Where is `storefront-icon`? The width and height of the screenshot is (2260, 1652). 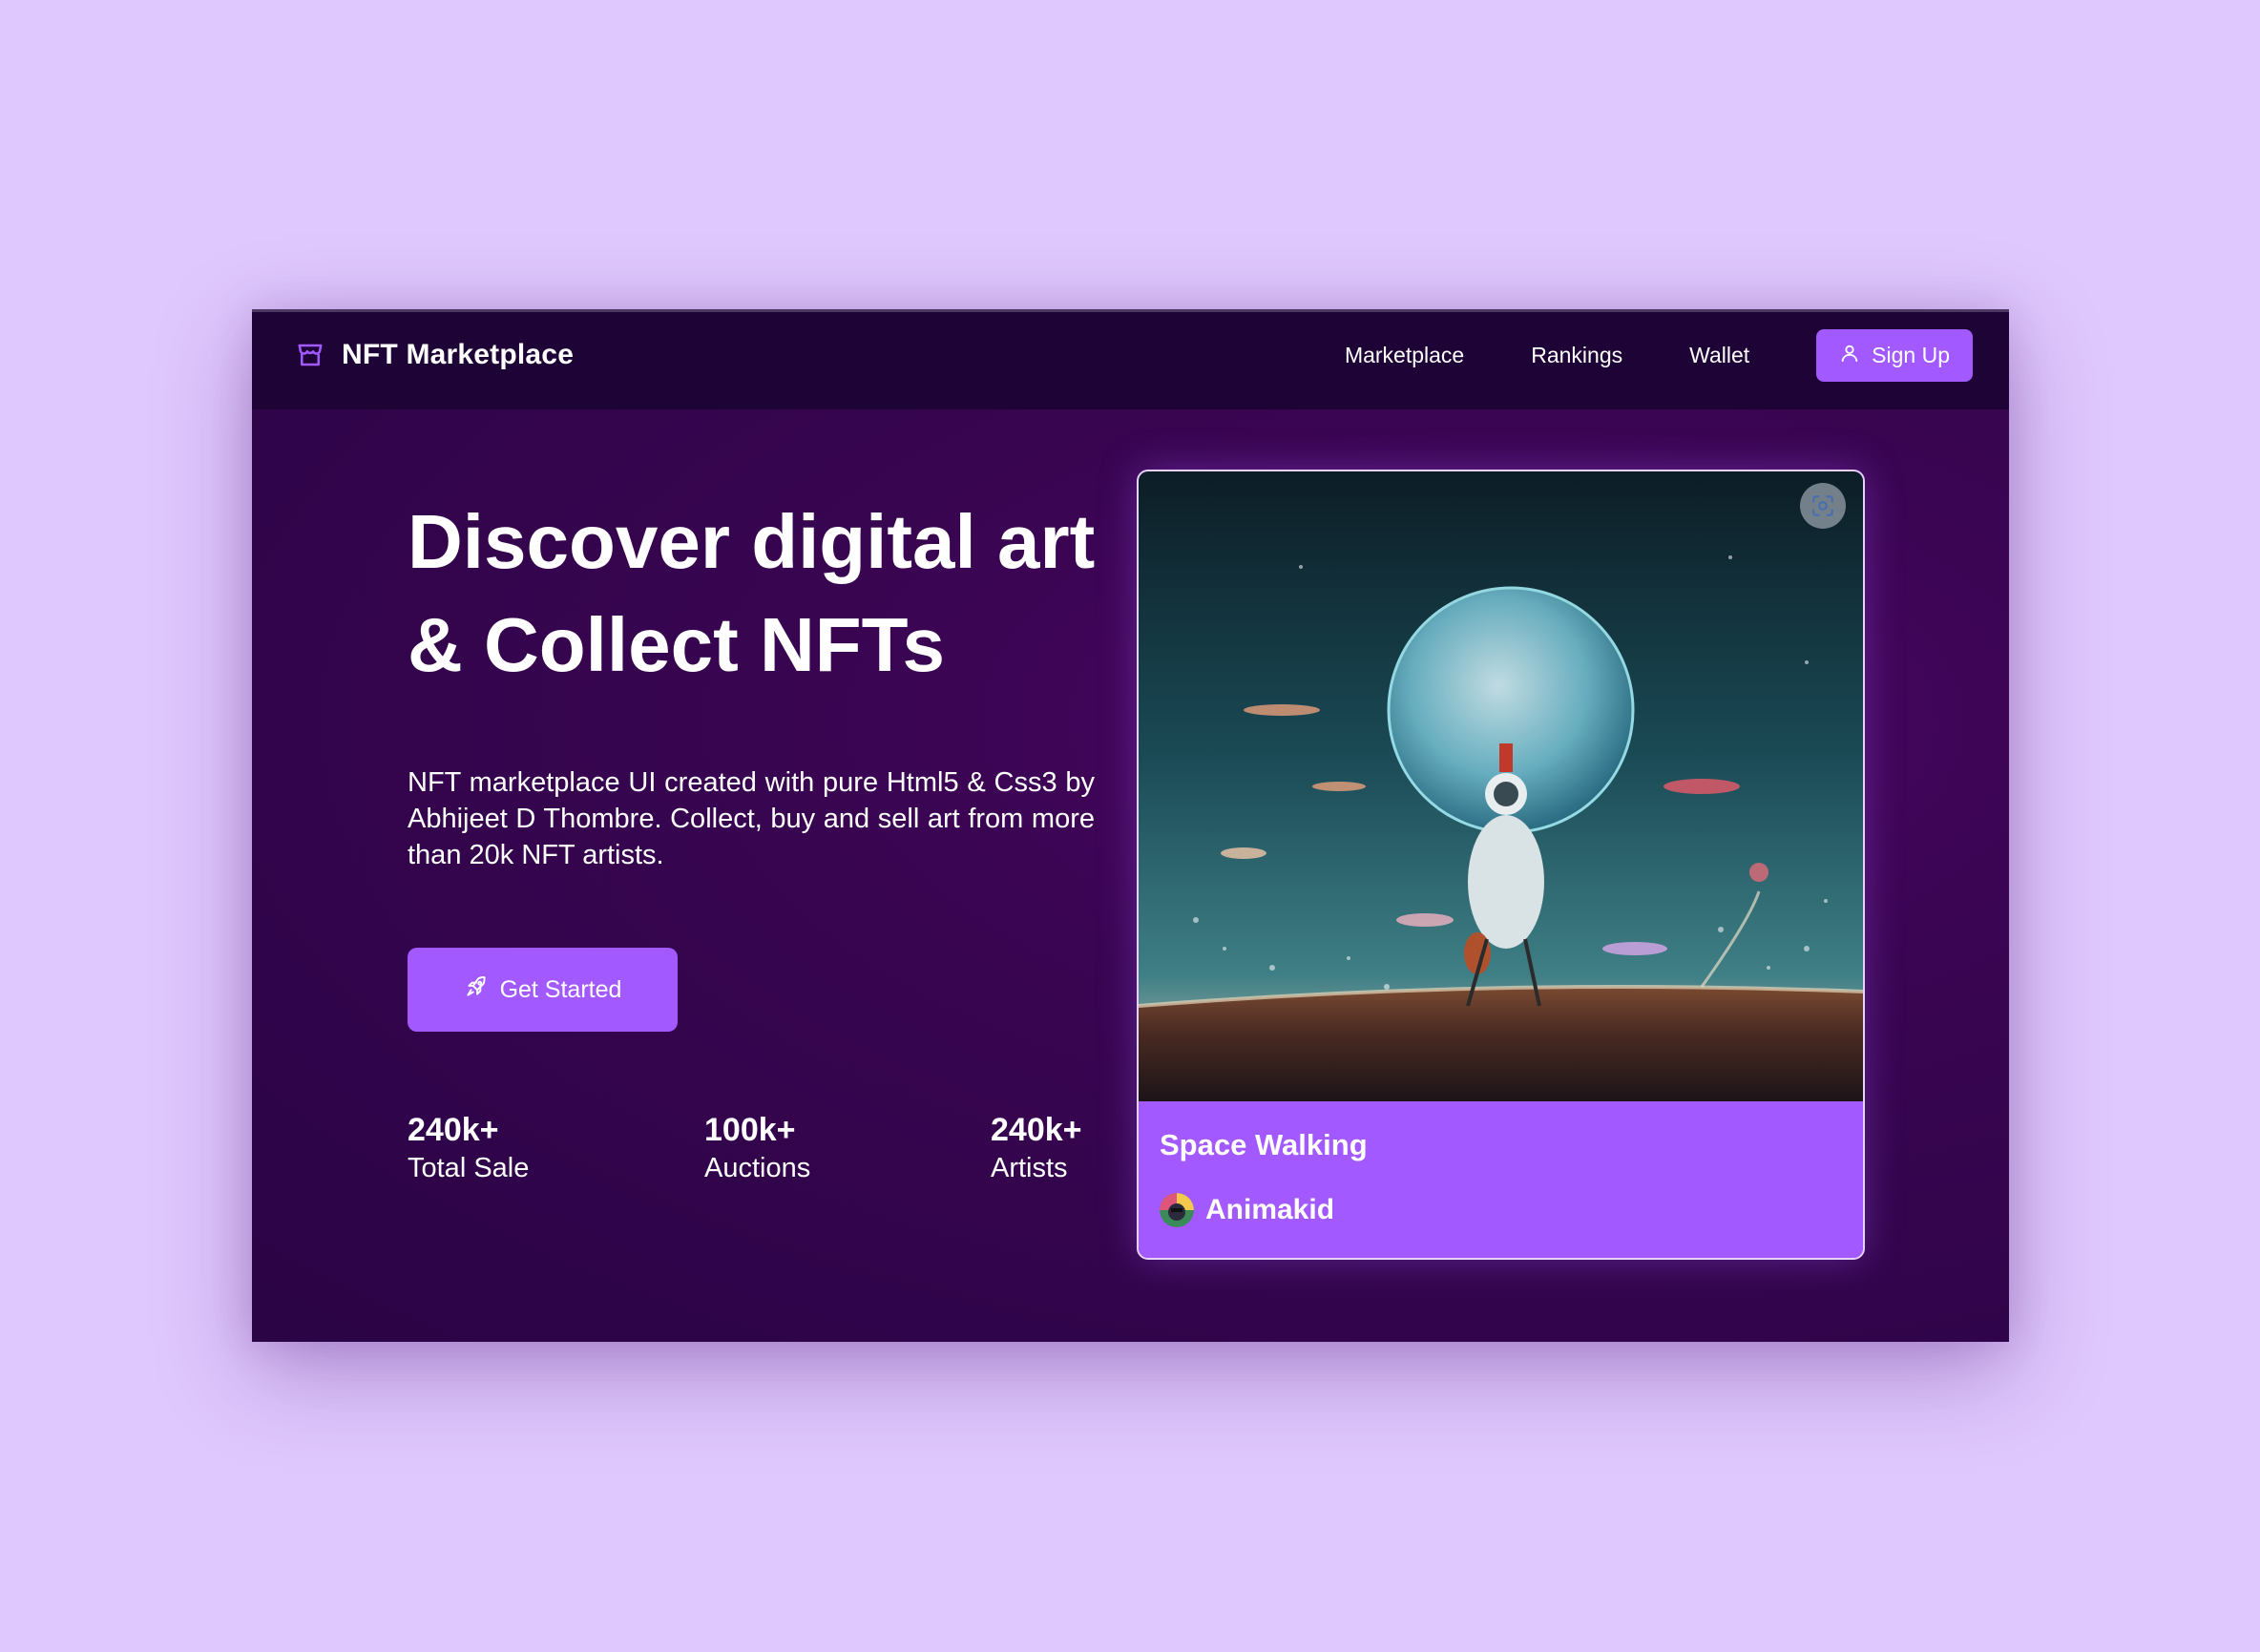 storefront-icon is located at coordinates (310, 355).